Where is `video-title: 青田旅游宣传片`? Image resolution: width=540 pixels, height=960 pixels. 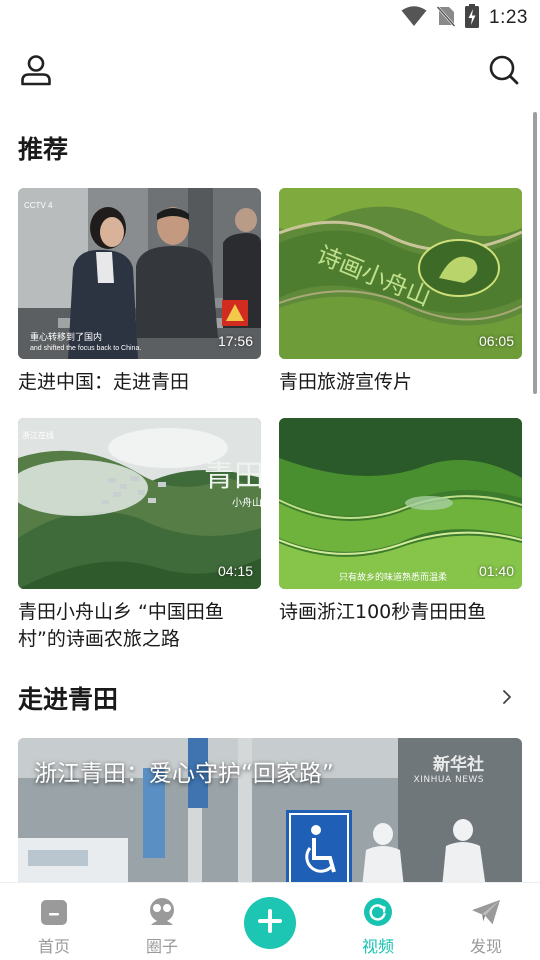
video-title: 青田旅游宣传片 is located at coordinates (400, 382).